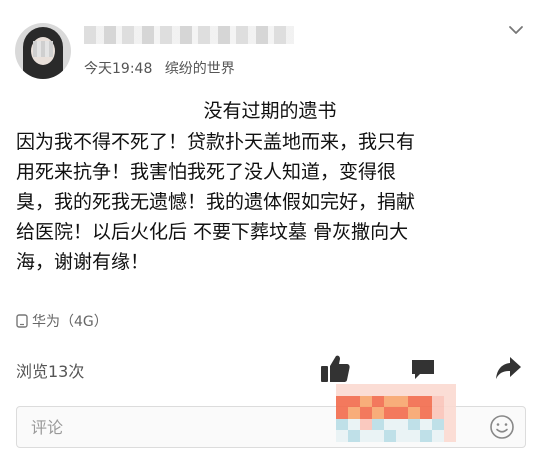 The height and width of the screenshot is (465, 540). Describe the element at coordinates (83, 262) in the screenshot. I see `post-body-line: 海，谢谢有缘！` at that location.